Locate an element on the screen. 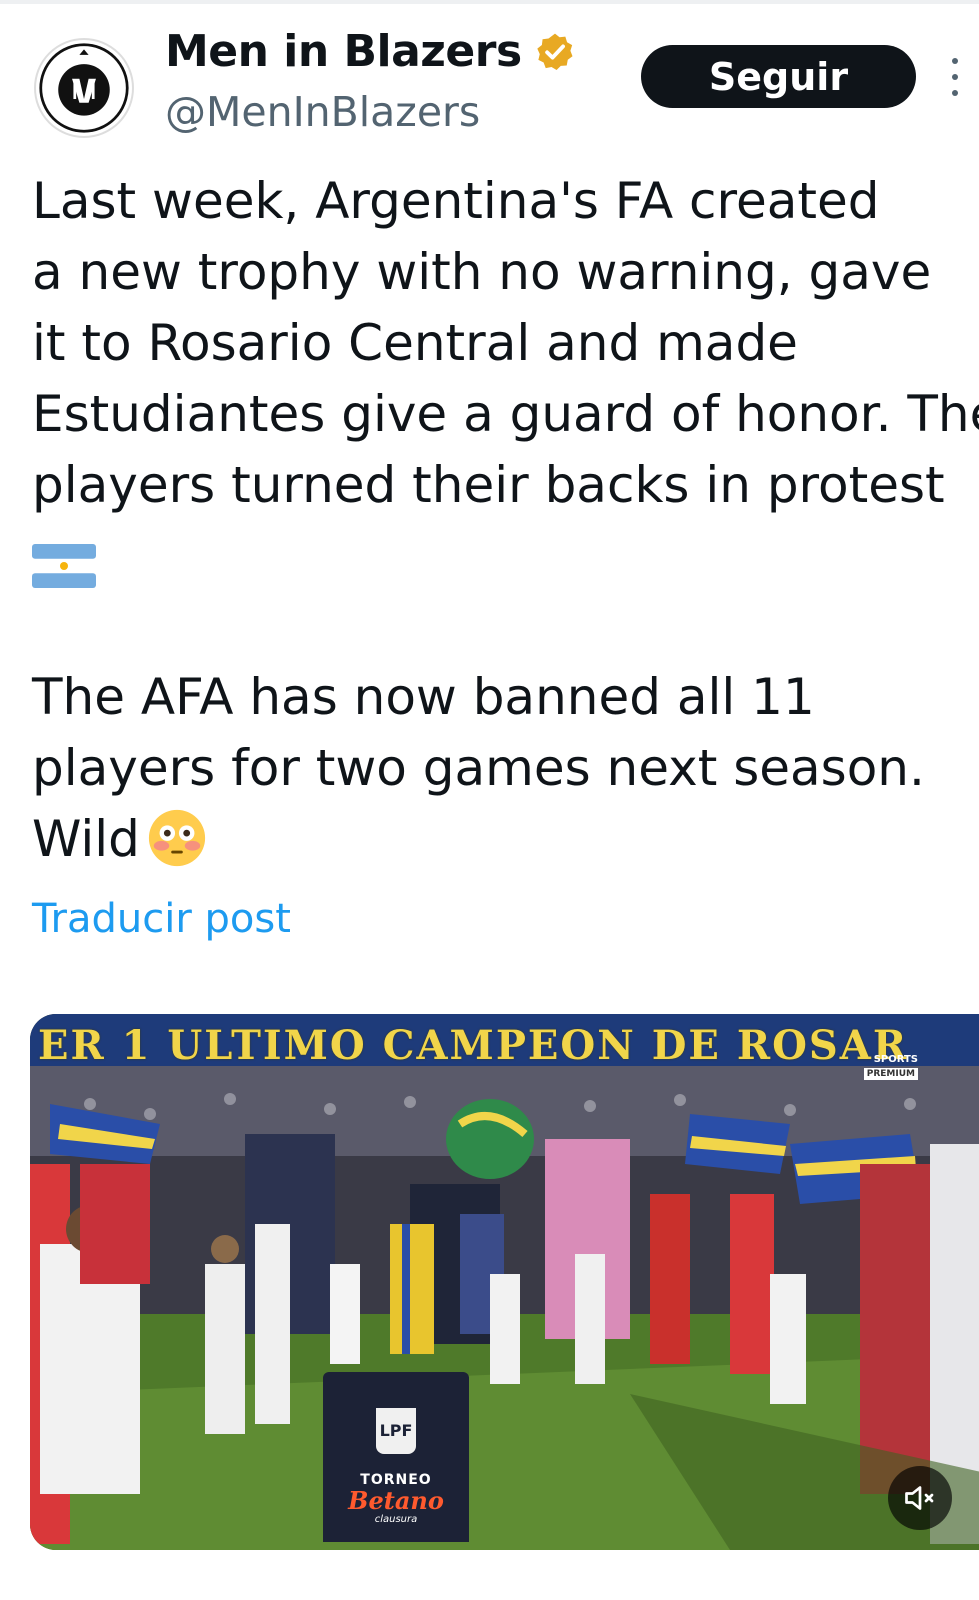  post-text-line: players for two games next season. is located at coordinates (478, 768).